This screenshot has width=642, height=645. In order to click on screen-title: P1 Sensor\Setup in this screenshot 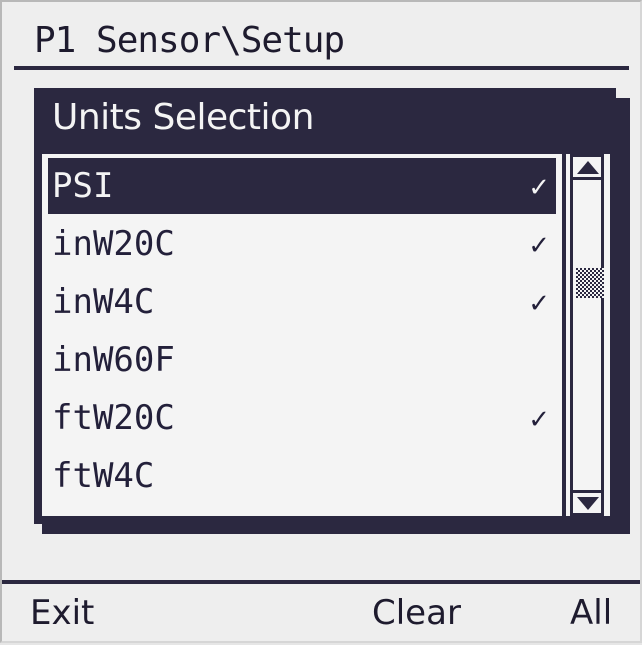, I will do `click(189, 40)`.